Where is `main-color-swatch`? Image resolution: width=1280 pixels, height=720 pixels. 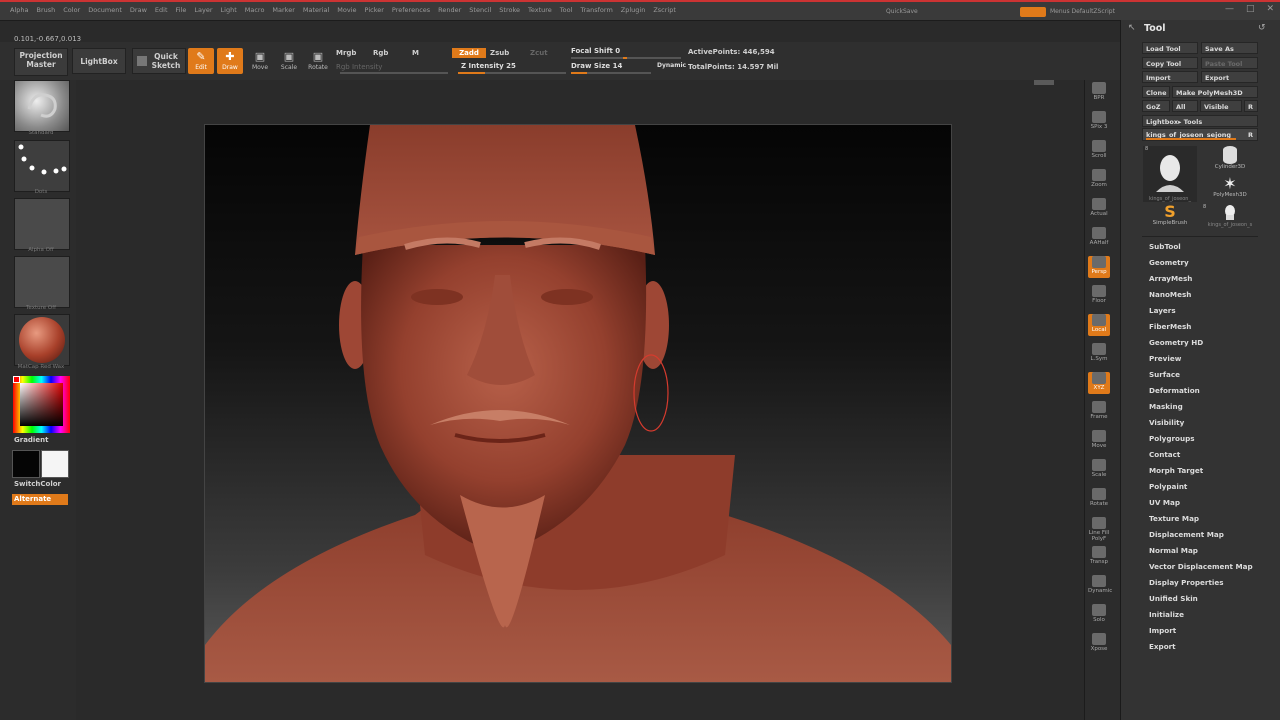 main-color-swatch is located at coordinates (26, 464).